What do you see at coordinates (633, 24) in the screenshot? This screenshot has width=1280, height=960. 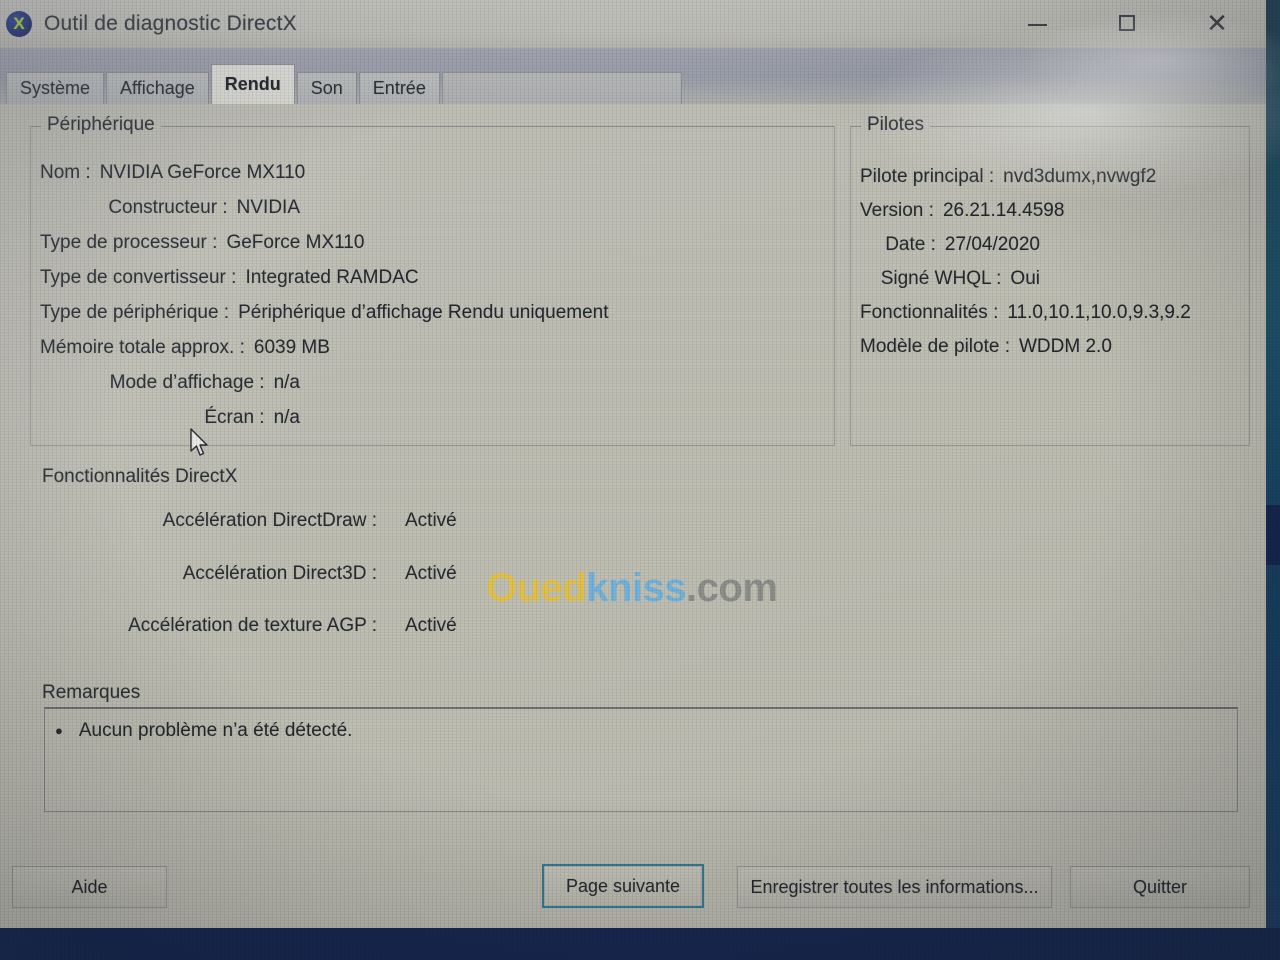 I see `title-bar: X Outil de diagnostic DirectX ✕` at bounding box center [633, 24].